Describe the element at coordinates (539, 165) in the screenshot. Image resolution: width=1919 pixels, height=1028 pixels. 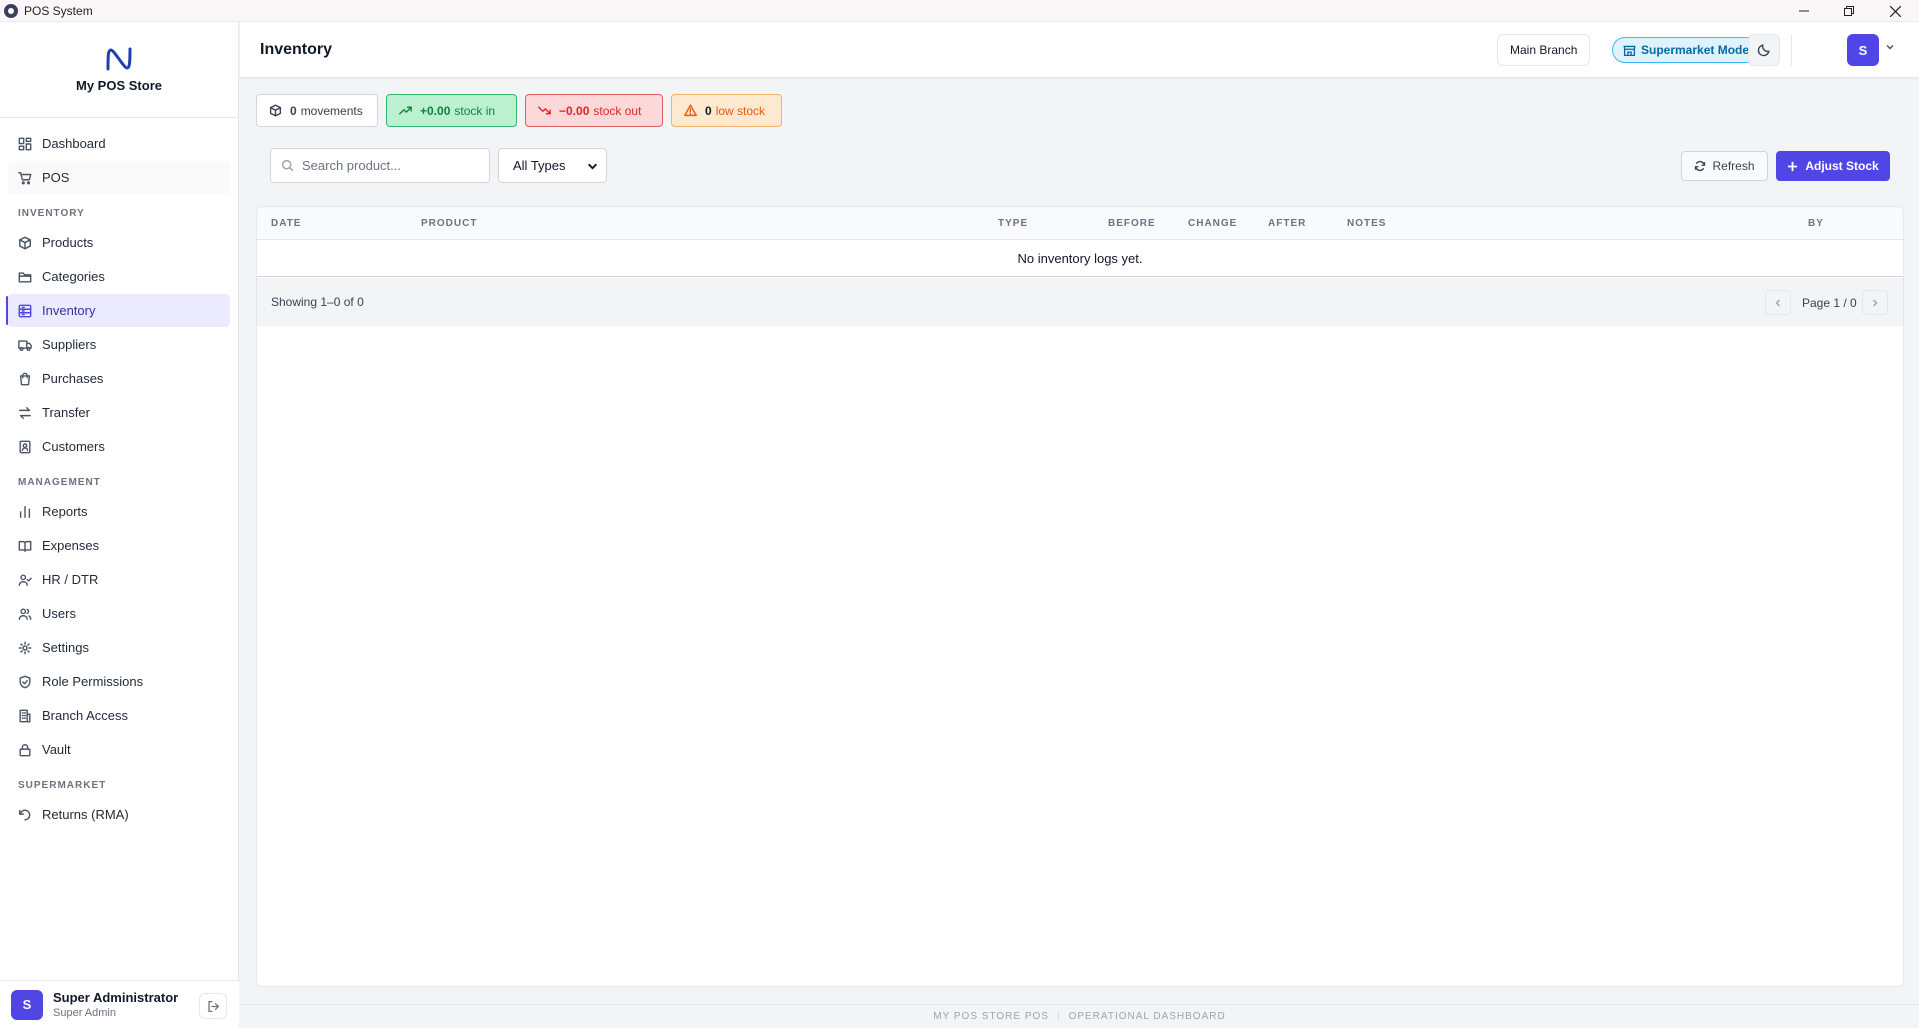
I see `type-filter-value: All Types` at that location.